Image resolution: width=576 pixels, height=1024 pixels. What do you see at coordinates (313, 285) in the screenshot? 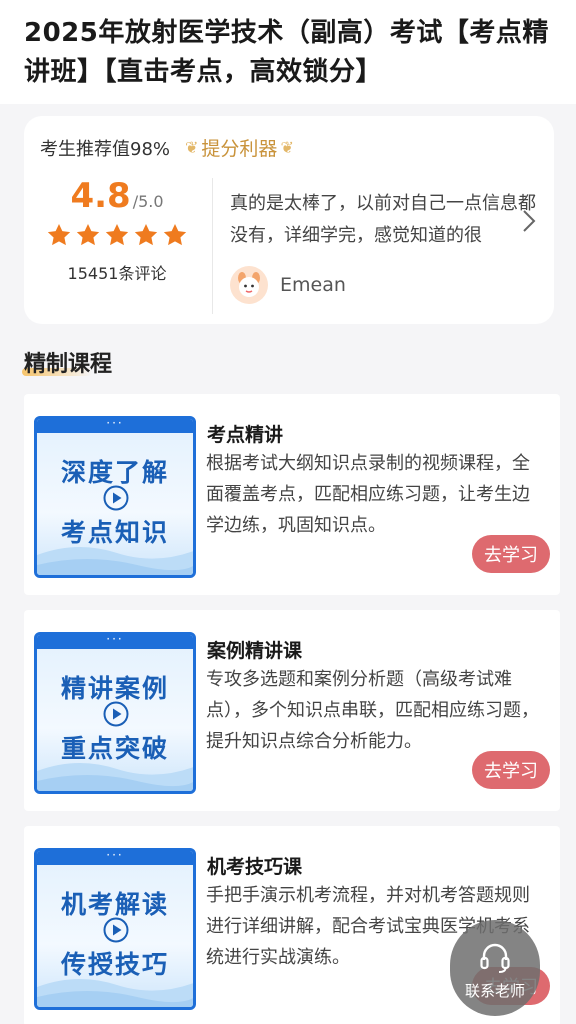
I see `reviewer-name: Emean` at bounding box center [313, 285].